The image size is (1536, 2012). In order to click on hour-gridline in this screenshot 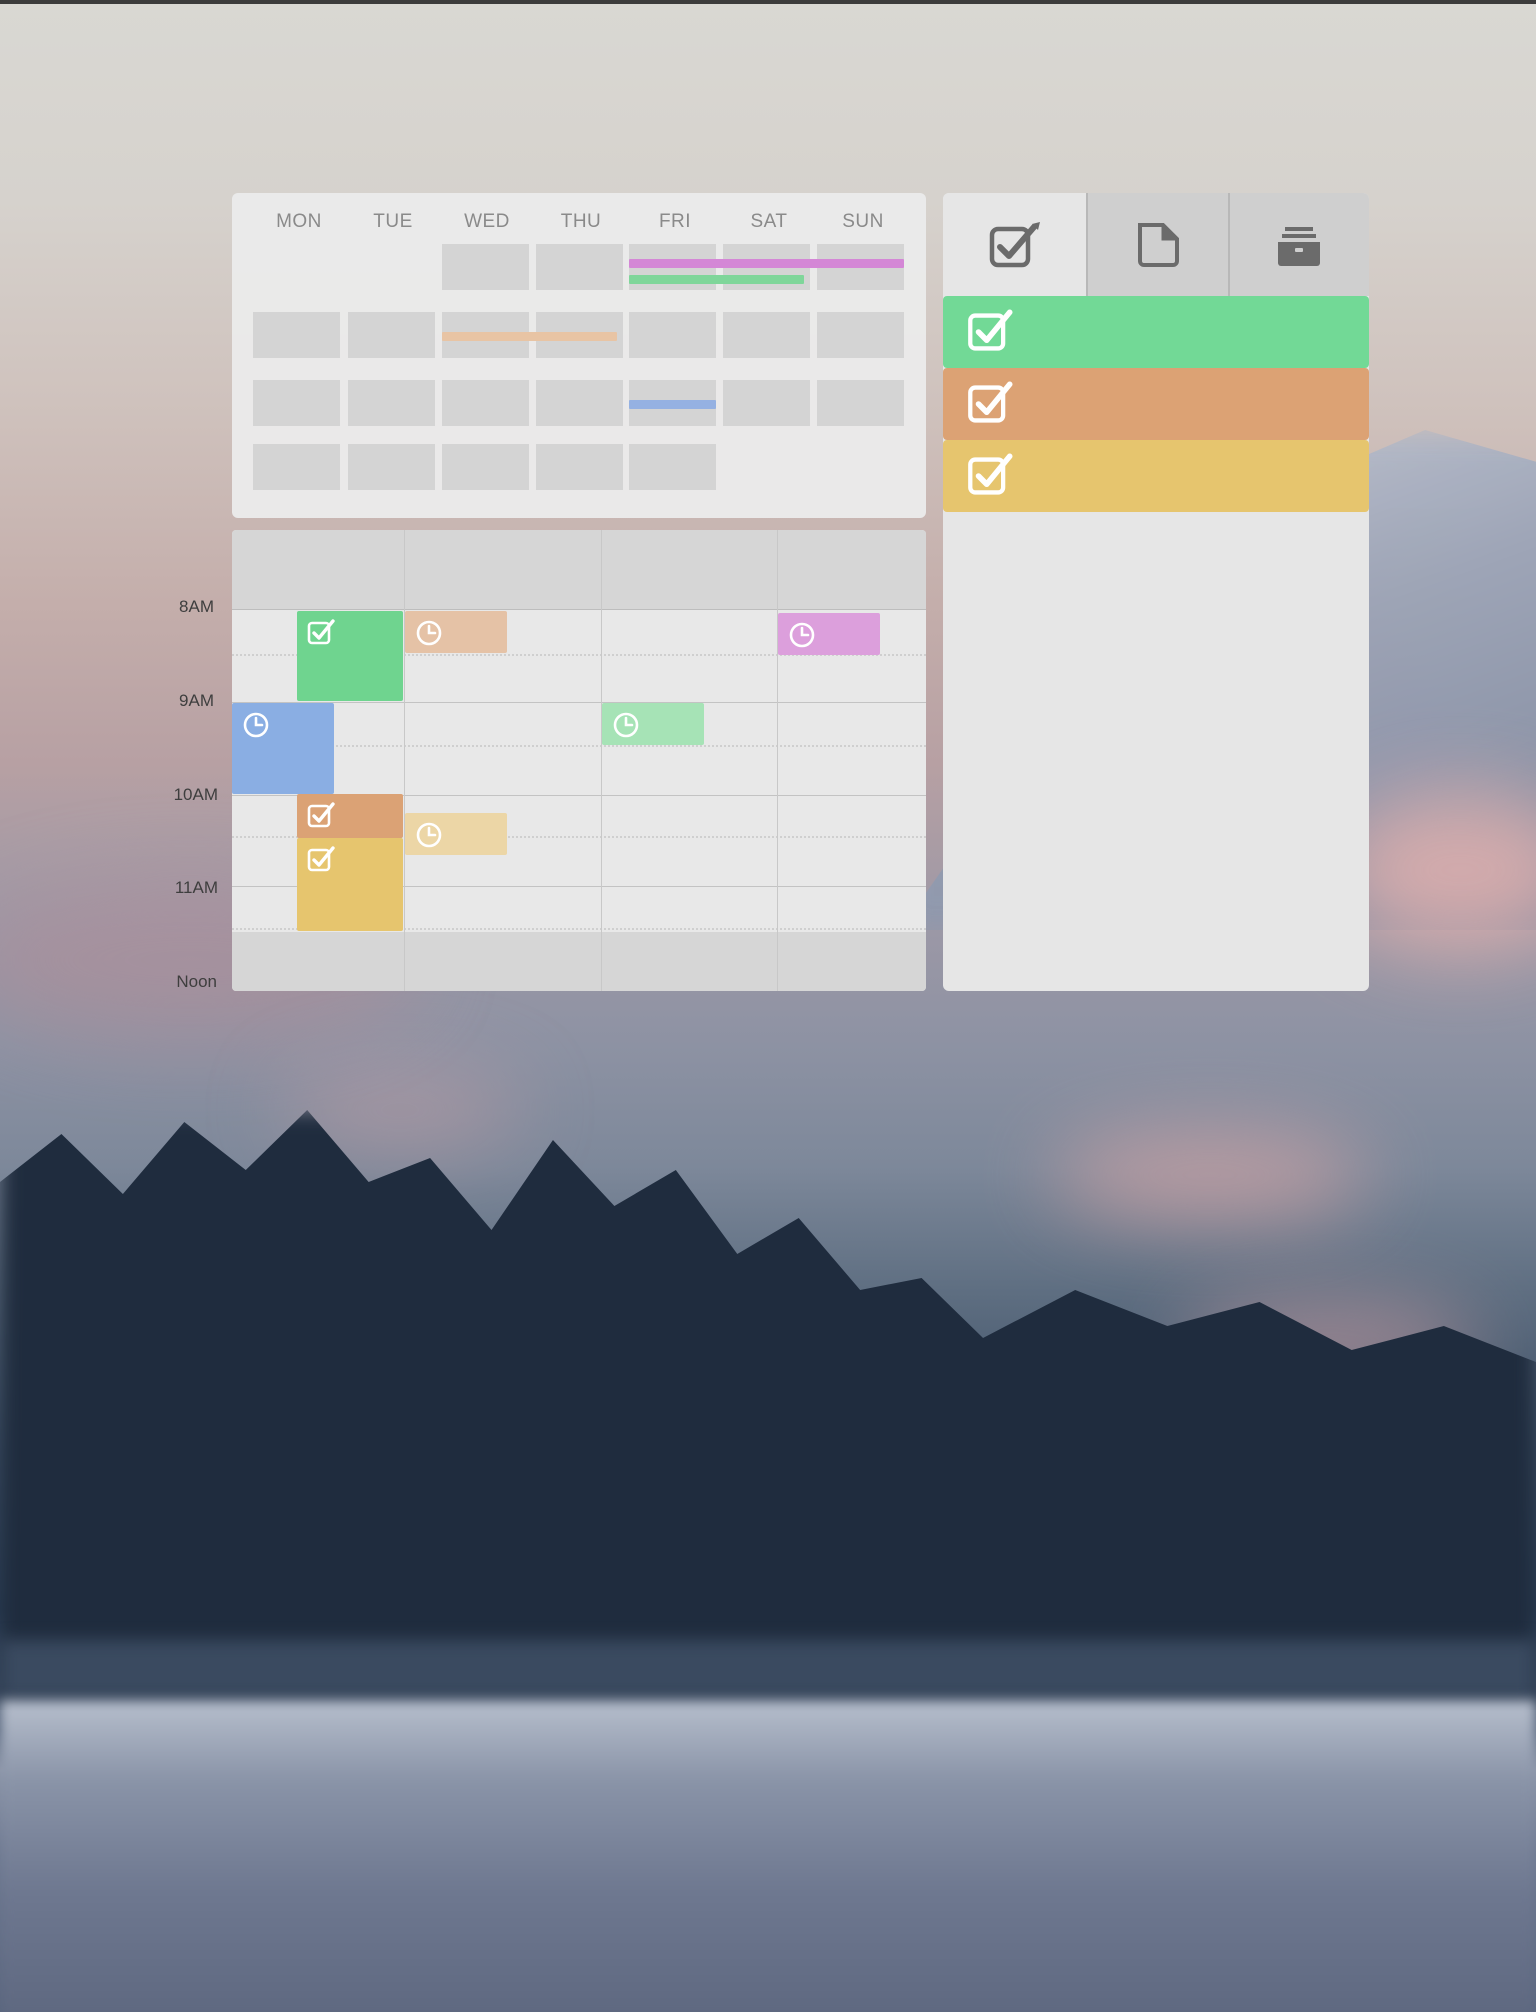, I will do `click(579, 702)`.